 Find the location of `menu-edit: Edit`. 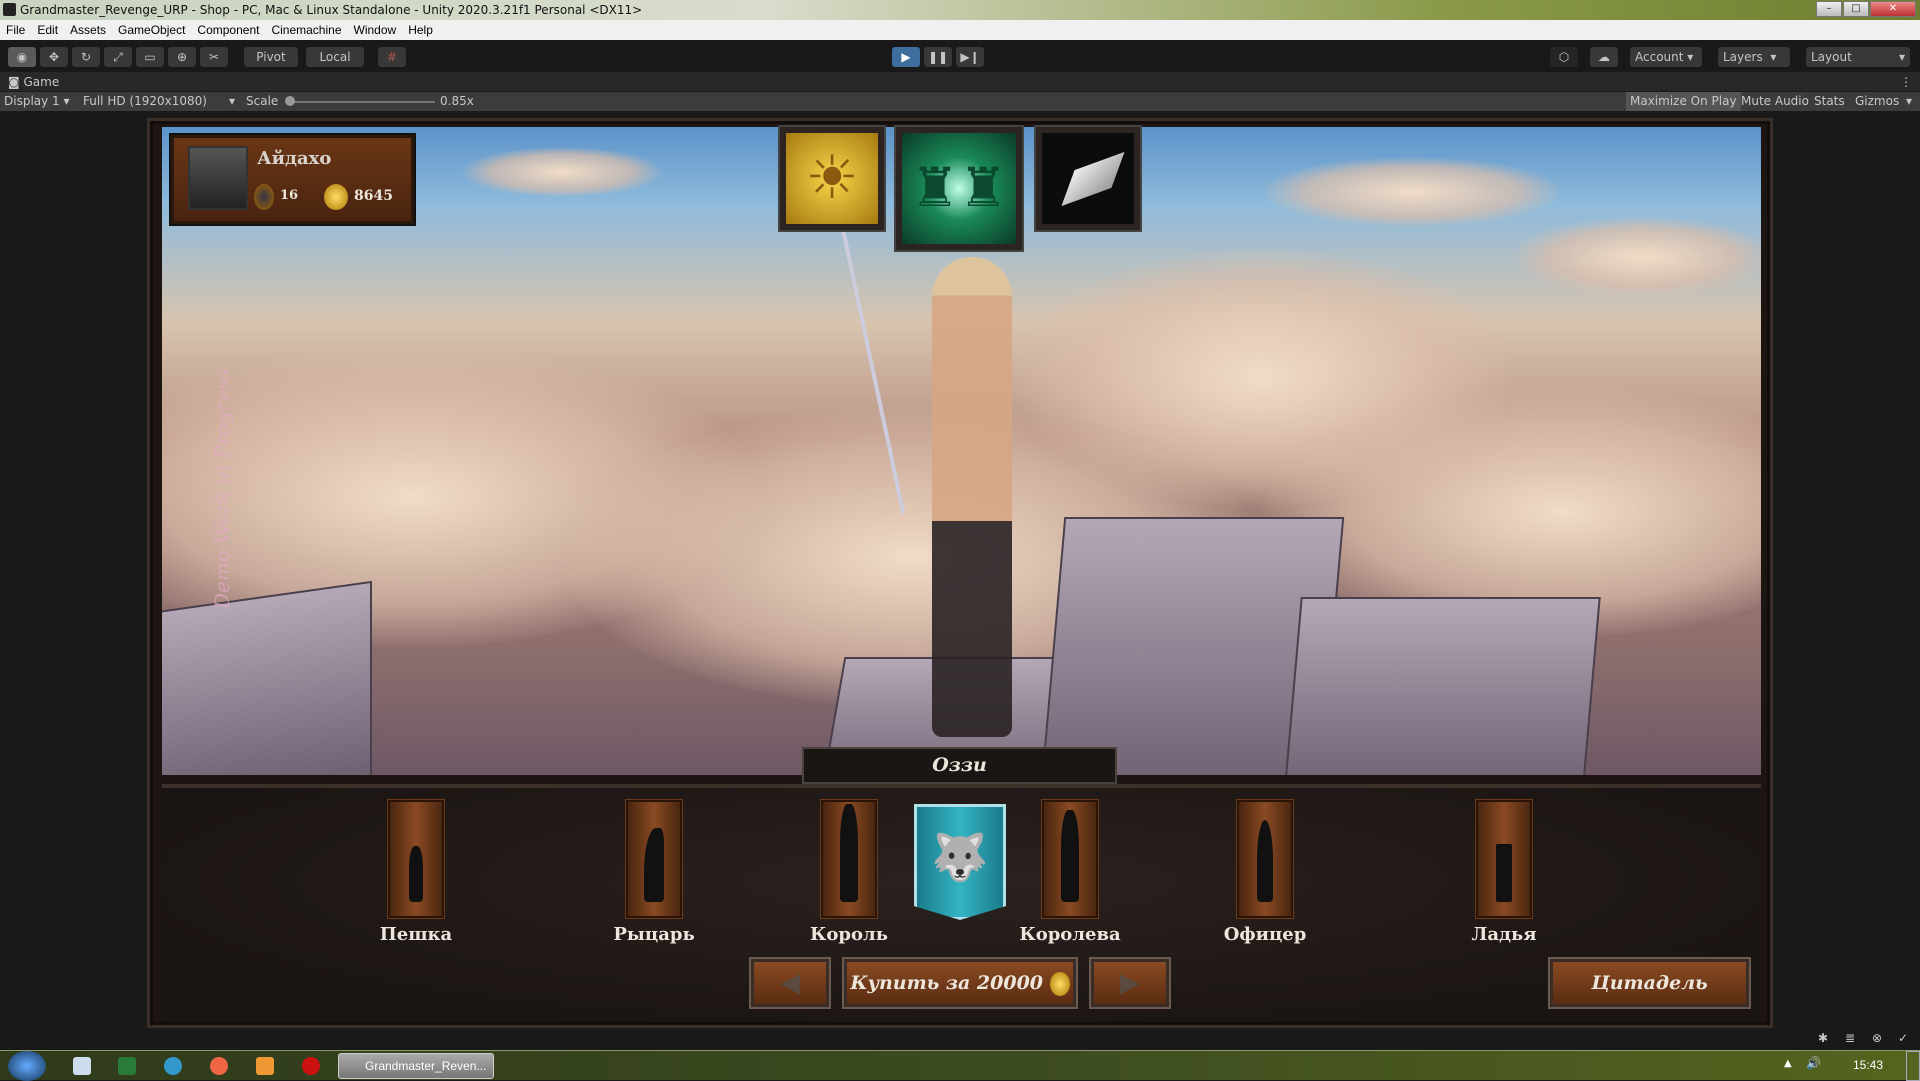

menu-edit: Edit is located at coordinates (47, 30).